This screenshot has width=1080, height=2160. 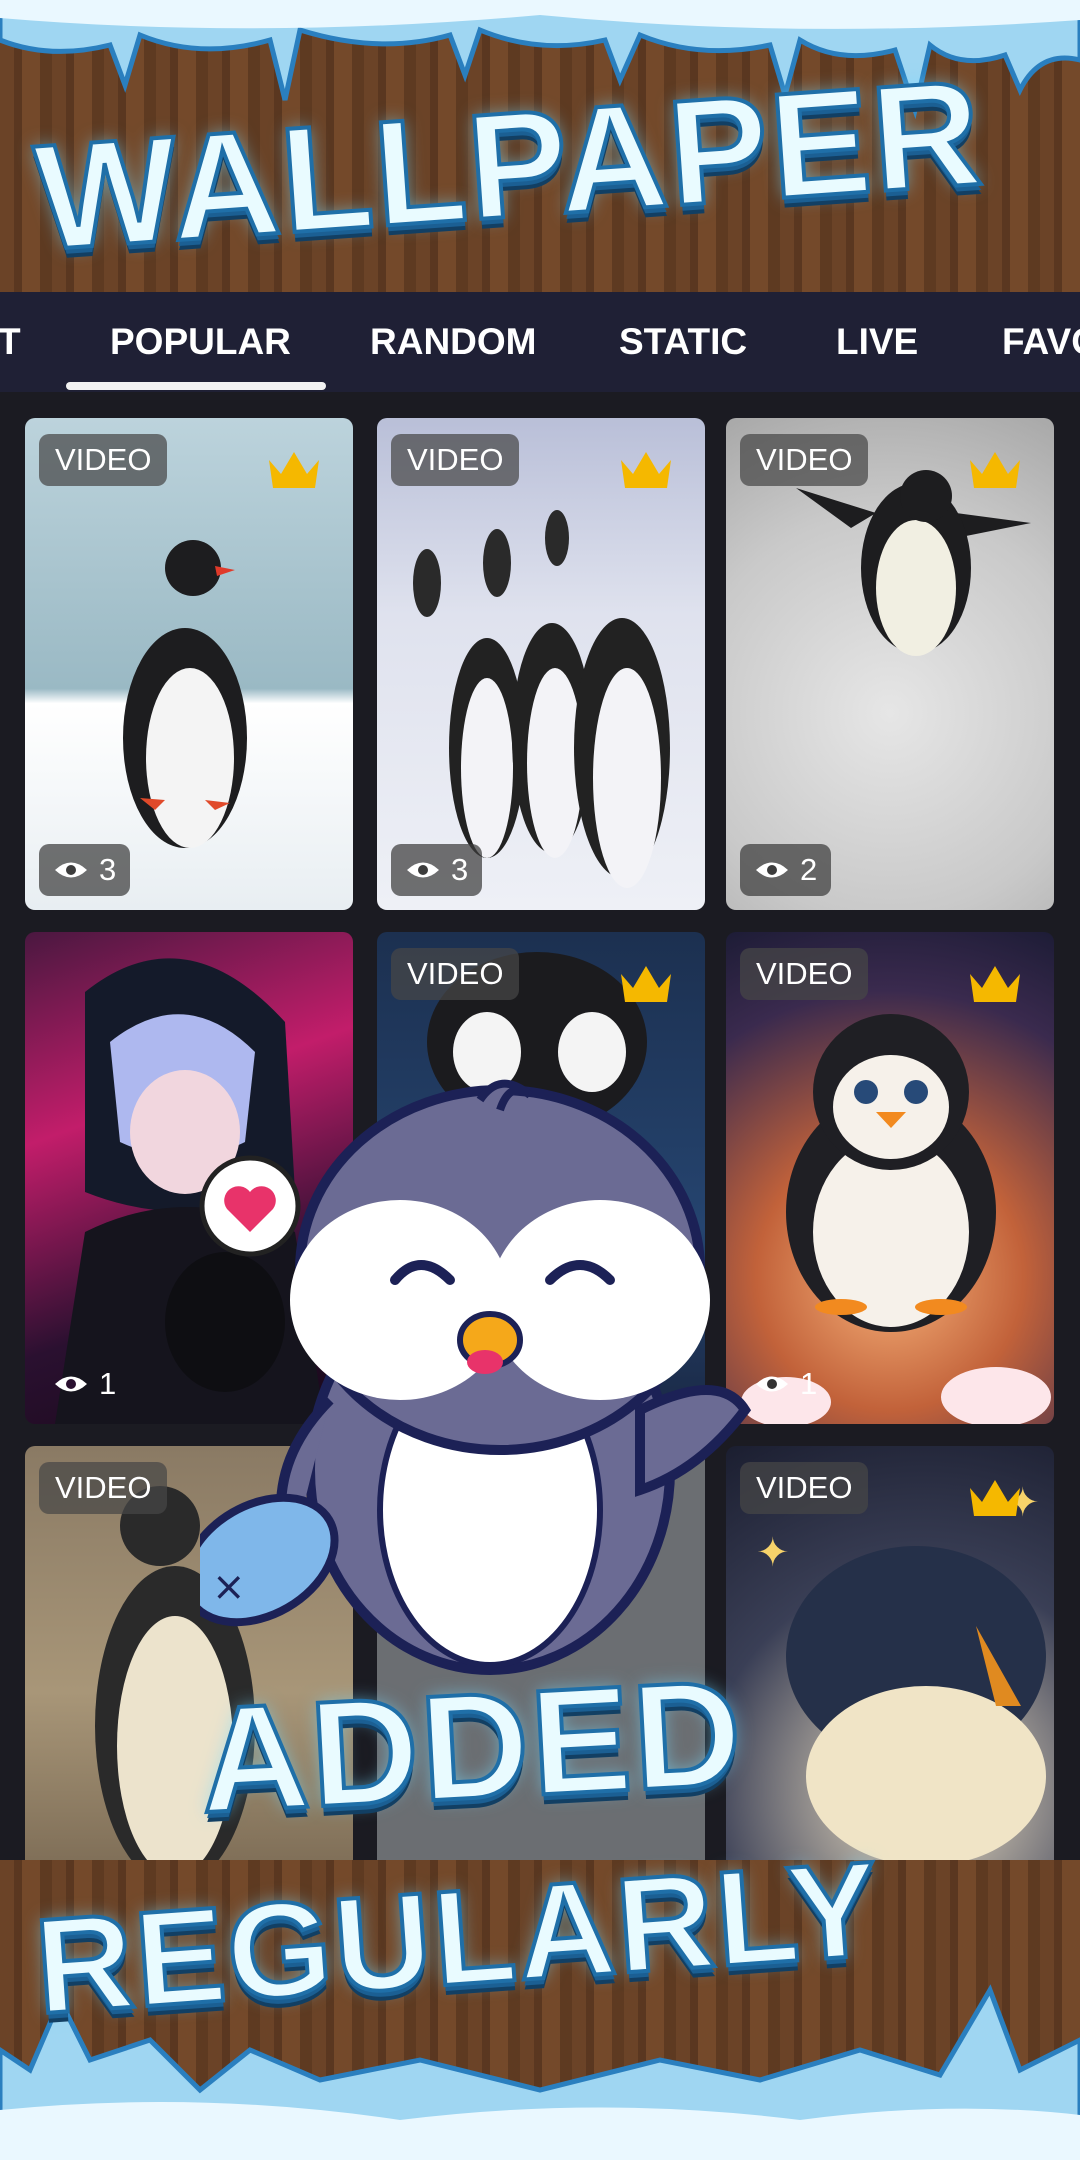 What do you see at coordinates (1041, 342) in the screenshot?
I see `tab-favorites: FAVO` at bounding box center [1041, 342].